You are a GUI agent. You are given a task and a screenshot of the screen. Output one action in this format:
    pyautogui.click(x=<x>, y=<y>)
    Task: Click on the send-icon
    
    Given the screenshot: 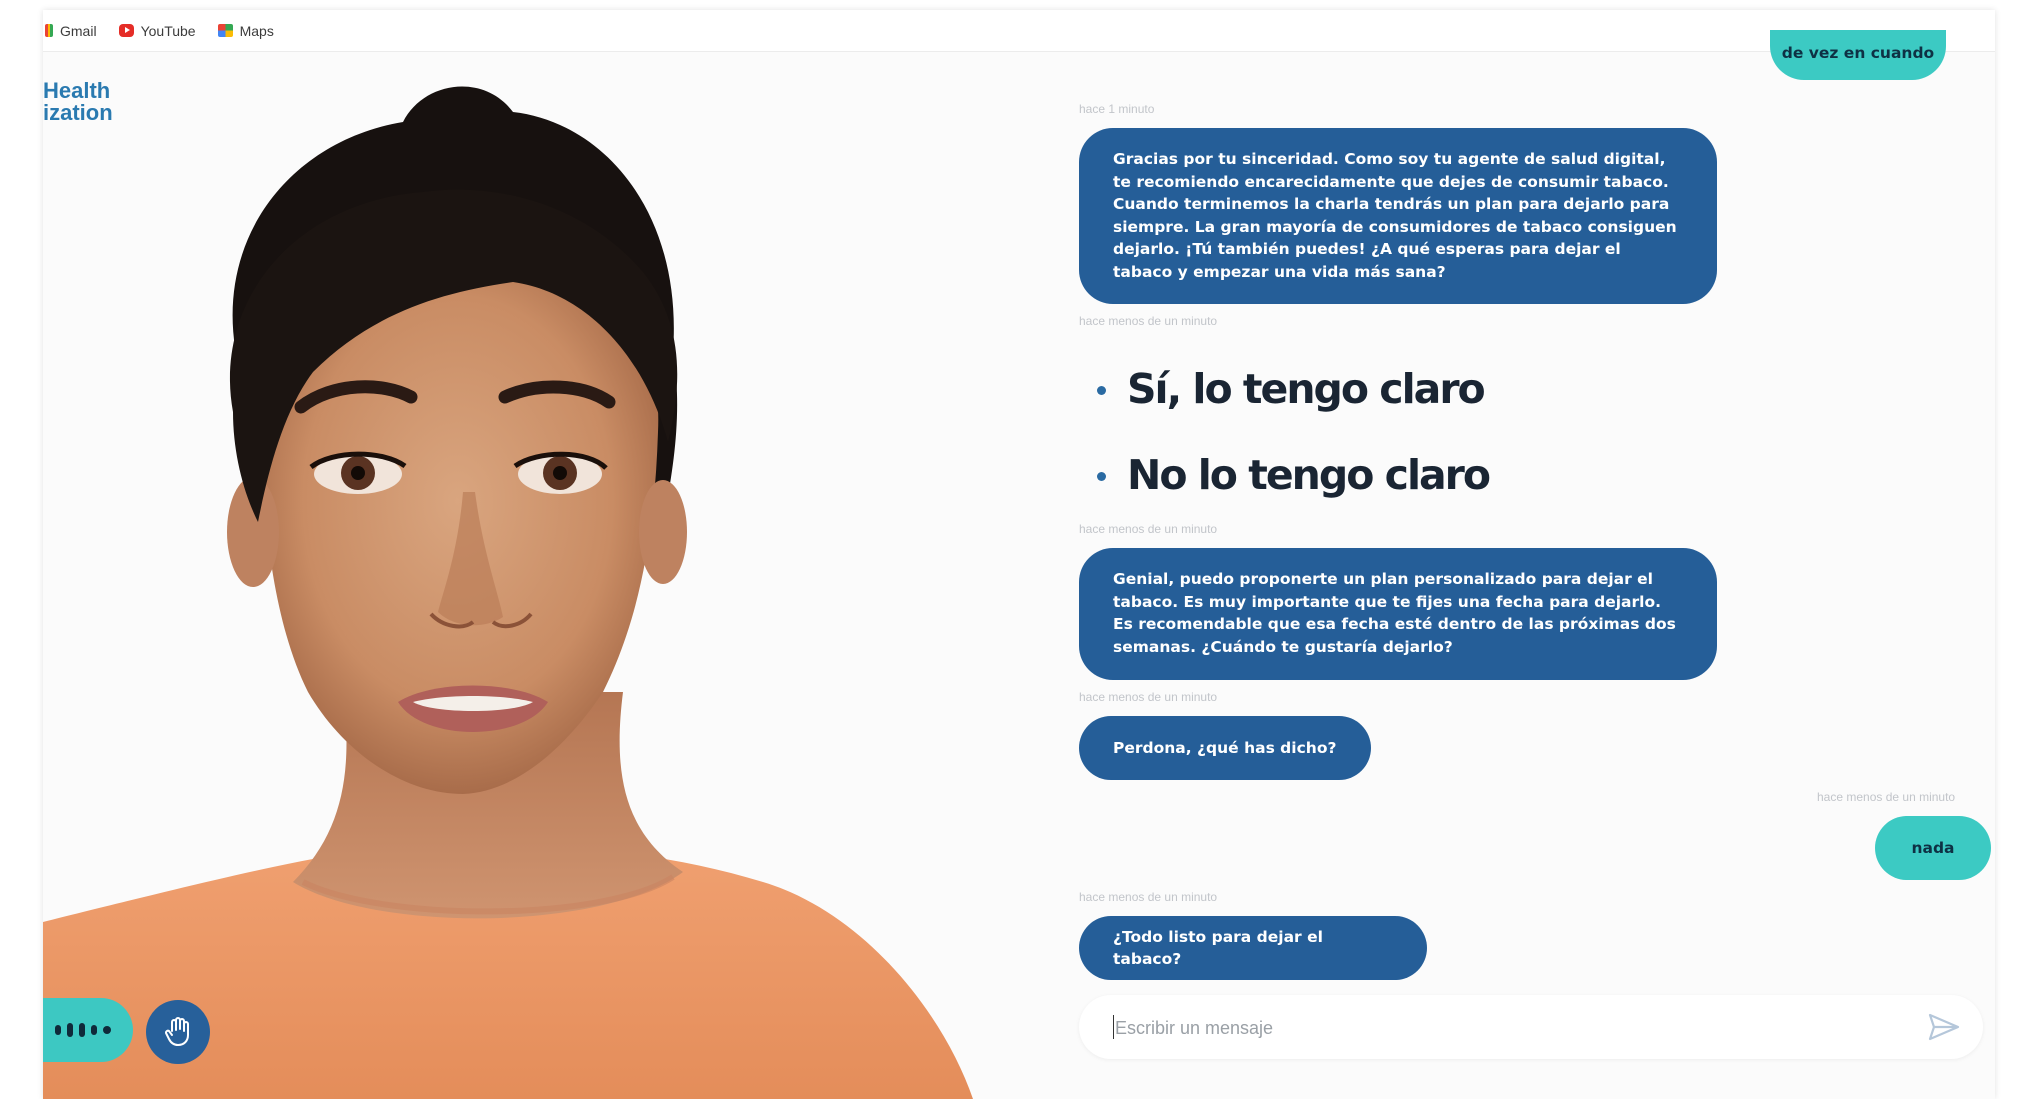 What is the action you would take?
    pyautogui.click(x=1944, y=1027)
    